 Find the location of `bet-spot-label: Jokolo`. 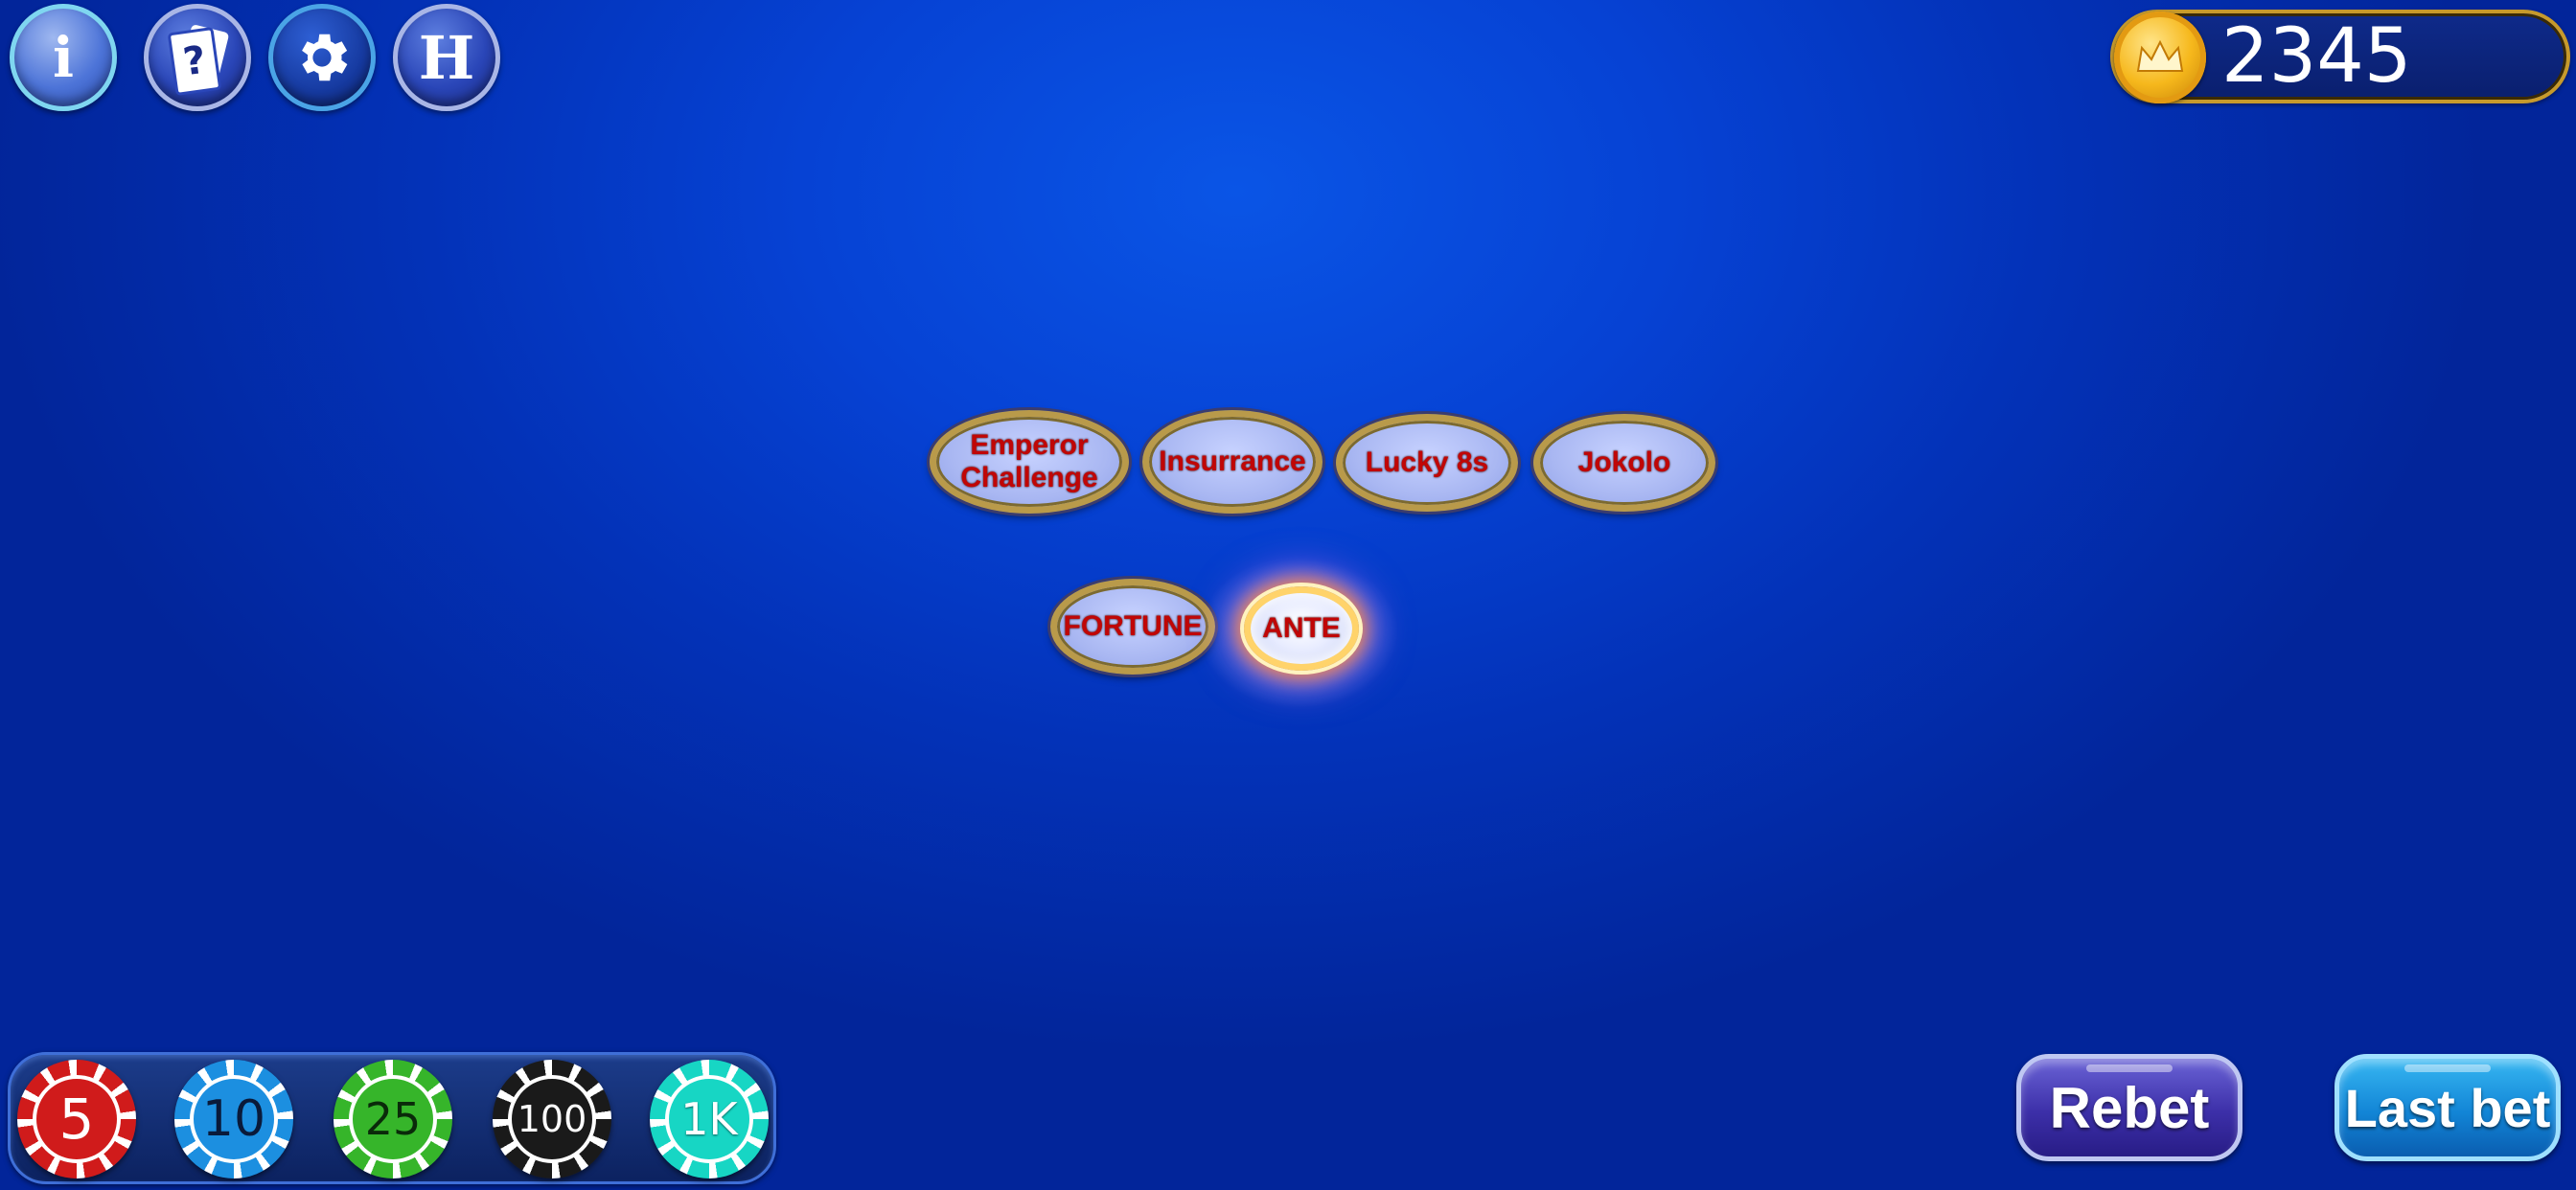

bet-spot-label: Jokolo is located at coordinates (1624, 462).